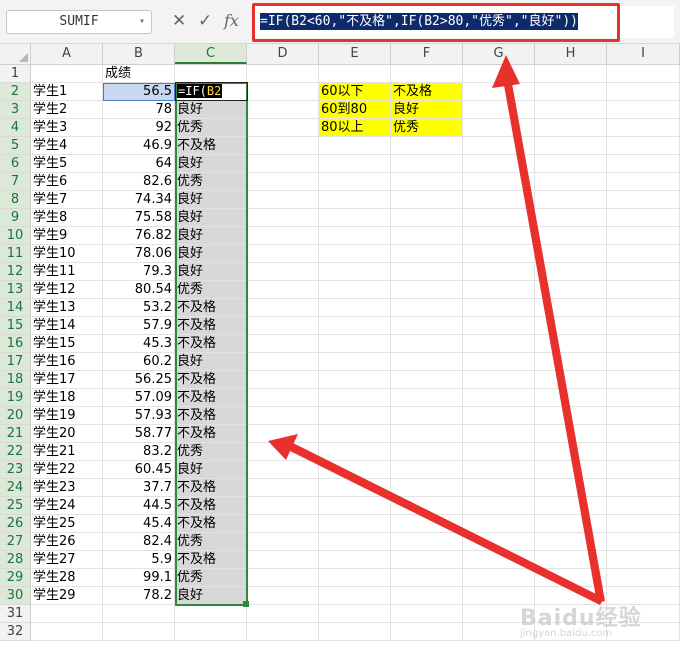 Image resolution: width=680 pixels, height=661 pixels. Describe the element at coordinates (139, 308) in the screenshot. I see `cell-b14: 53.2` at that location.